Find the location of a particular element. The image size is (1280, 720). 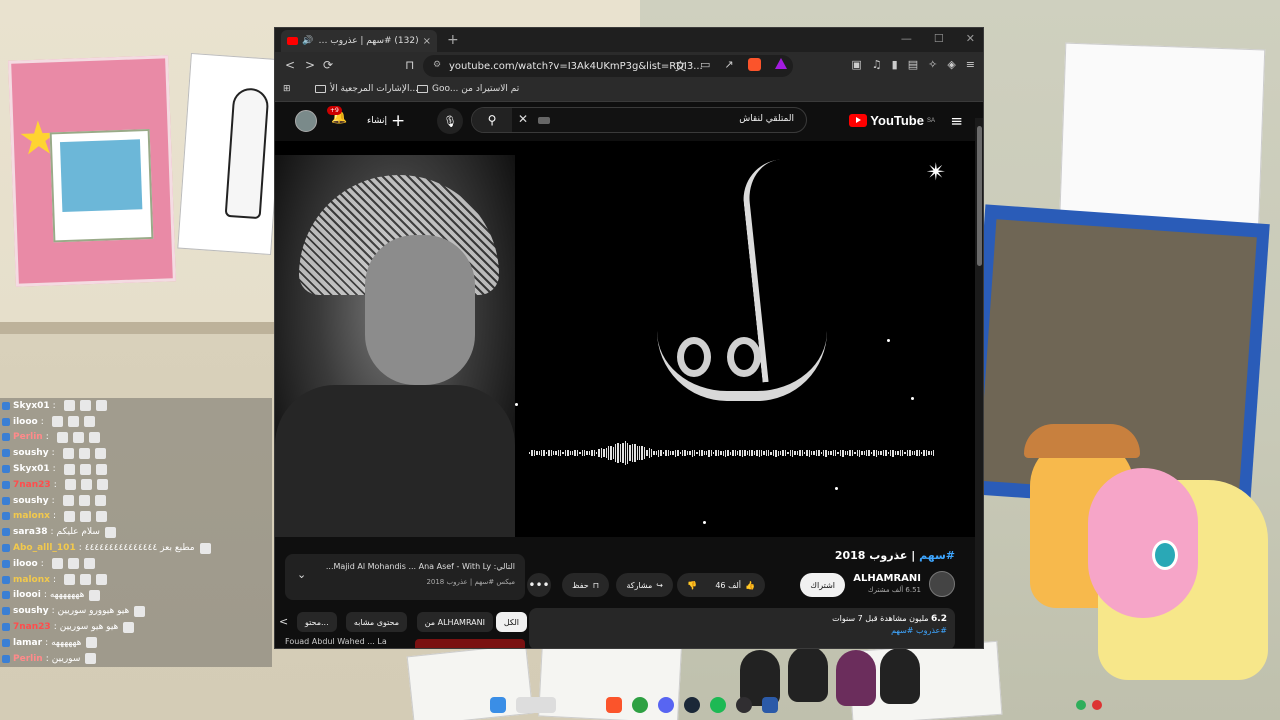

next-video-thumbnail is located at coordinates (470, 643).